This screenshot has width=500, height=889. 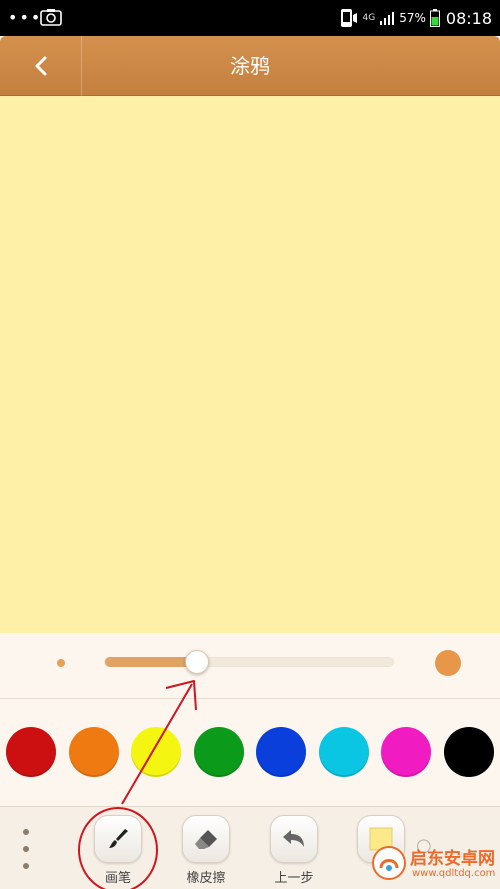 I want to click on brush-icon, so click(x=118, y=838).